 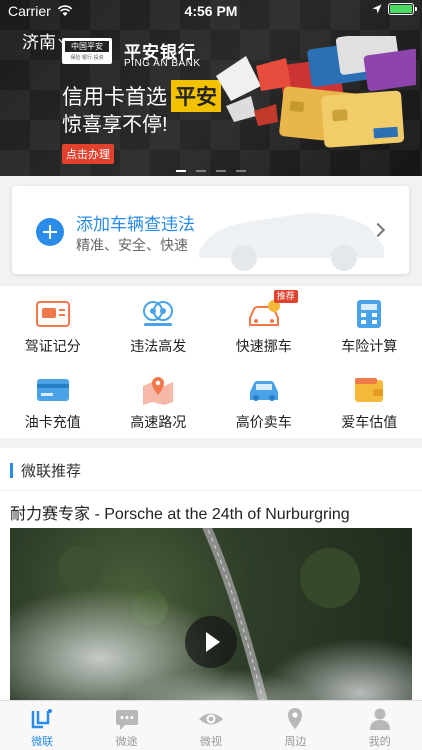 I want to click on tab-mine: 我的, so click(x=380, y=725).